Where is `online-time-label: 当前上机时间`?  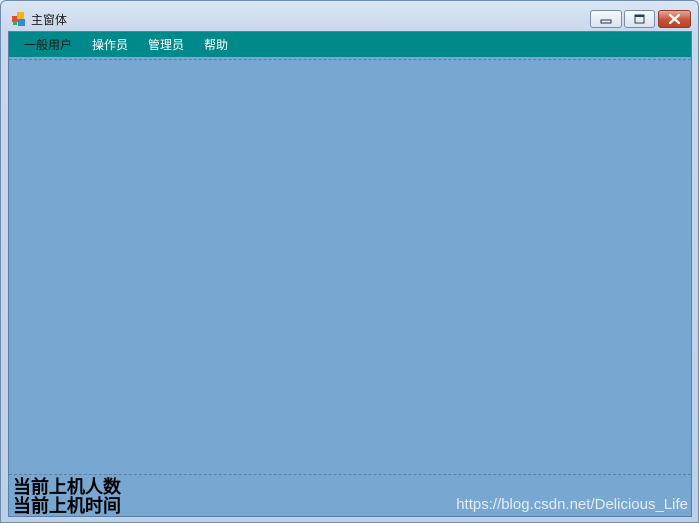 online-time-label: 当前上机时间 is located at coordinates (67, 506).